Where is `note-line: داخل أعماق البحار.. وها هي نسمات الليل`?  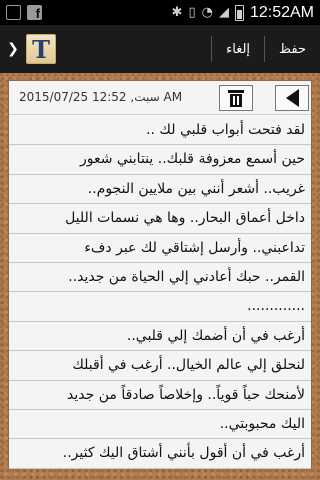 note-line: داخل أعماق البحار.. وها هي نسمات الليل is located at coordinates (160, 219).